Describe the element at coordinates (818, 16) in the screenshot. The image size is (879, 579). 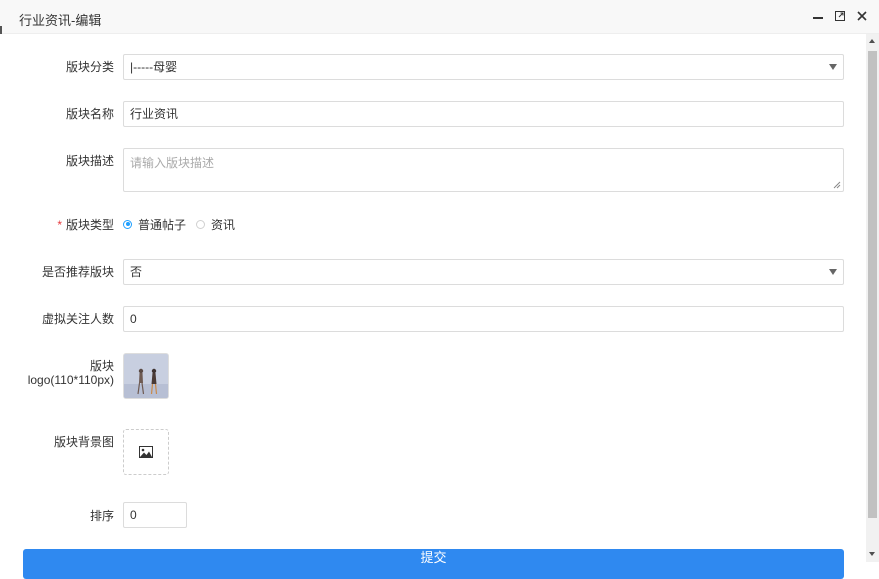
I see `minimize-icon` at that location.